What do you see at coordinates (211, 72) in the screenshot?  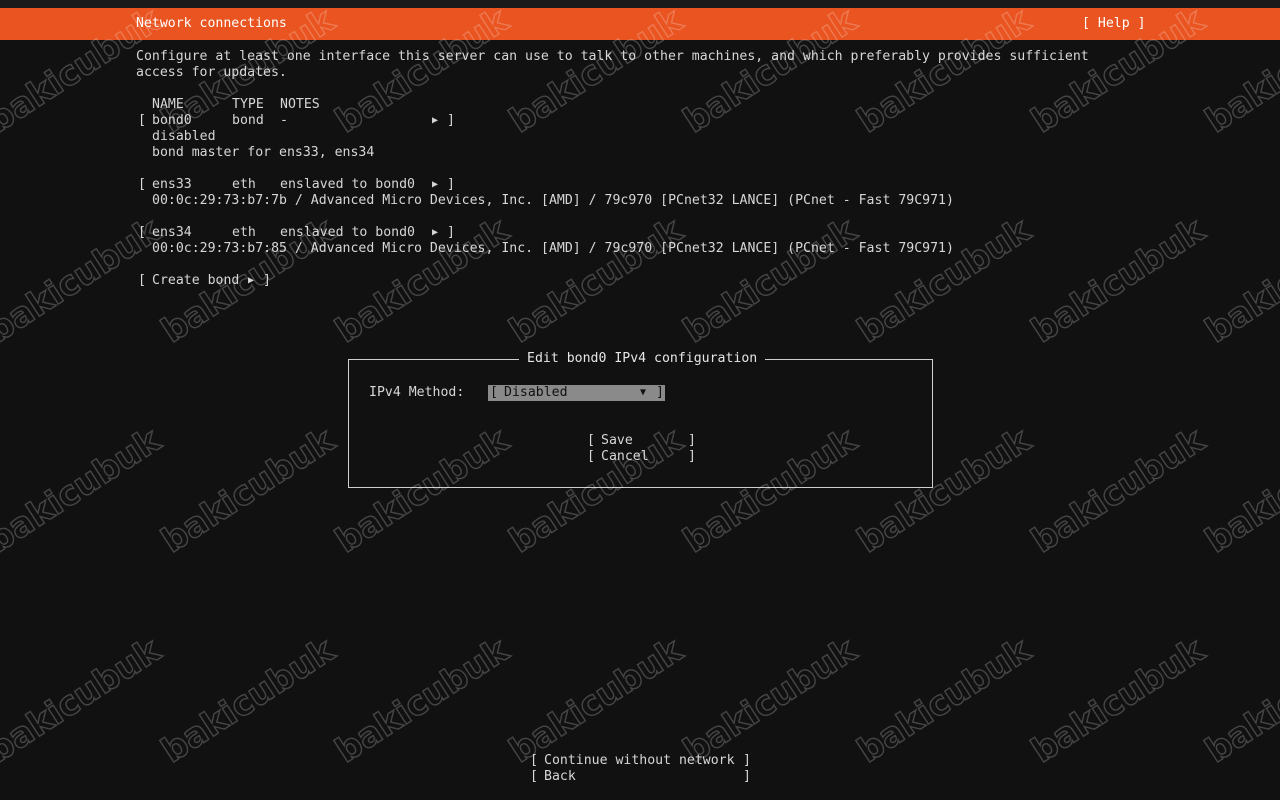 I see `intro-line-2: access for updates.` at bounding box center [211, 72].